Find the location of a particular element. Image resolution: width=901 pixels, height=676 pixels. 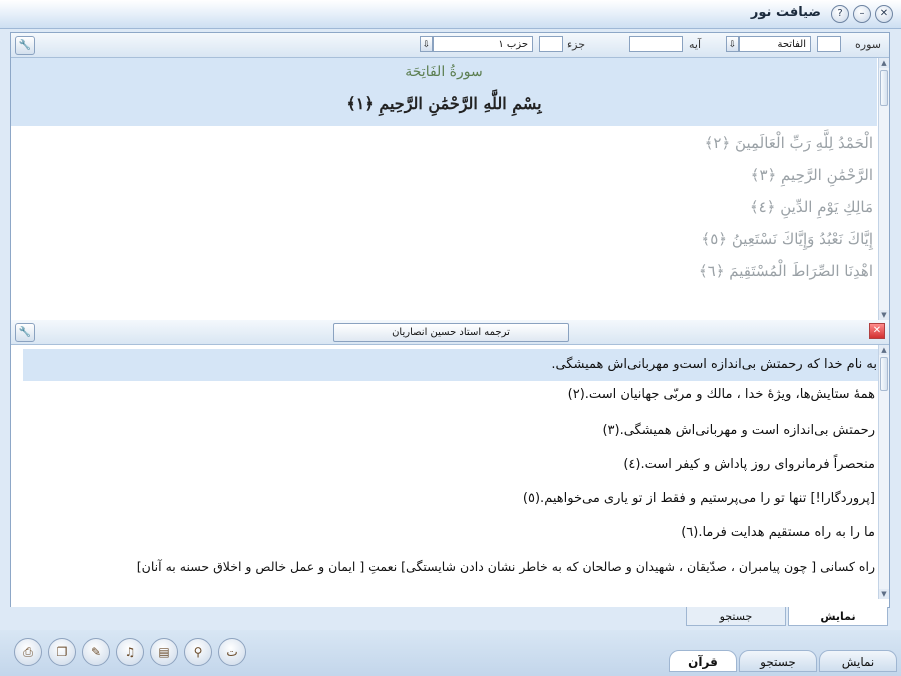

tab-search: جستجو is located at coordinates (778, 661).